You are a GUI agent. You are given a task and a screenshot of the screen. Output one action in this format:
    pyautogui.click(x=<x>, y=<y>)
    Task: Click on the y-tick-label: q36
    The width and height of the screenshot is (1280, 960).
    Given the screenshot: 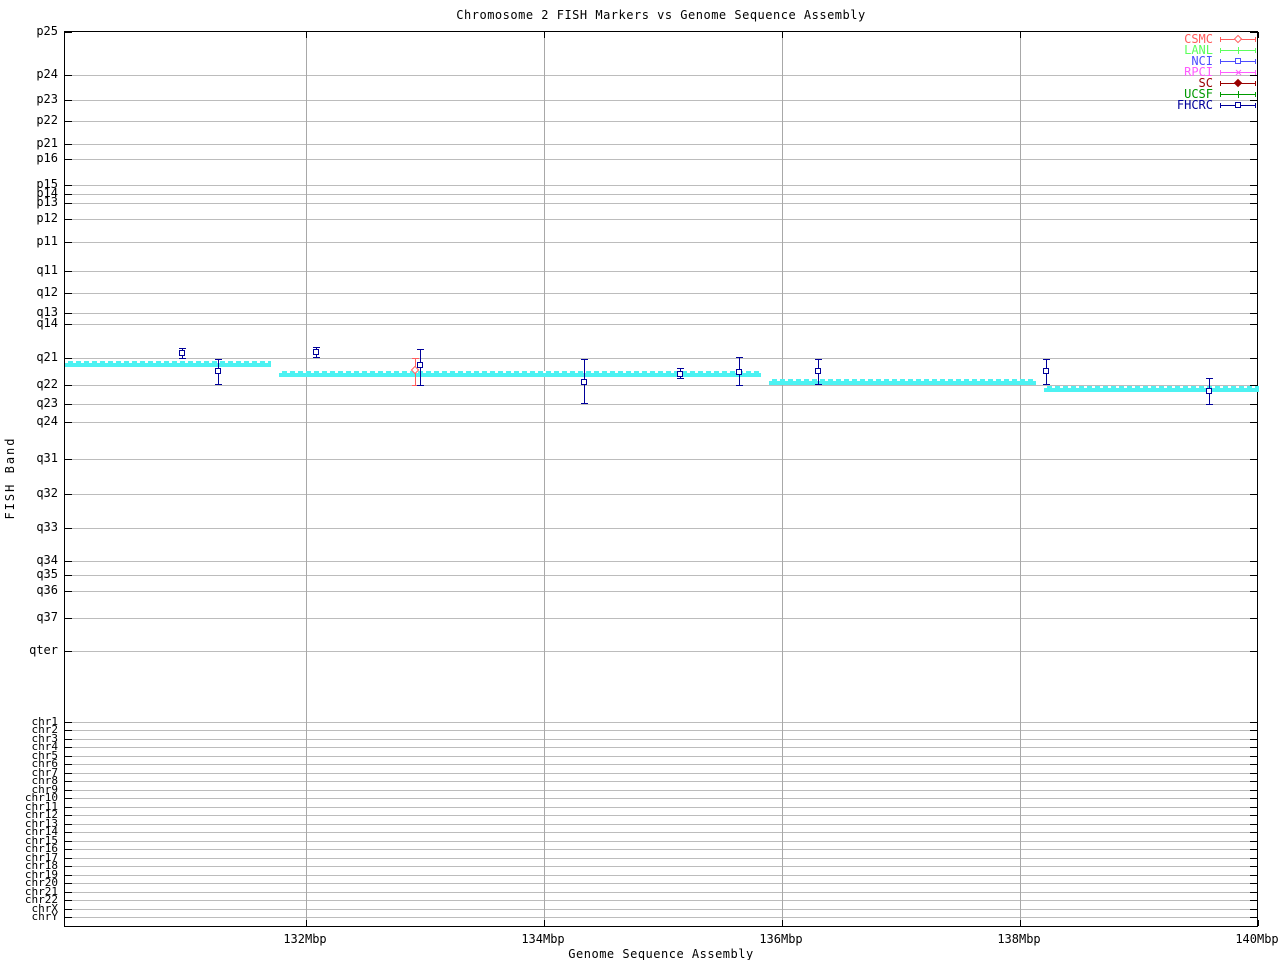 What is the action you would take?
    pyautogui.click(x=47, y=590)
    